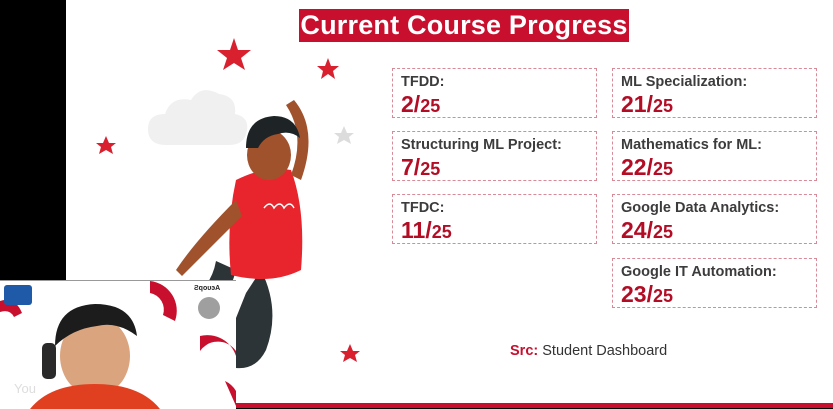  Describe the element at coordinates (647, 230) in the screenshot. I see `course-progress: 24/25` at that location.